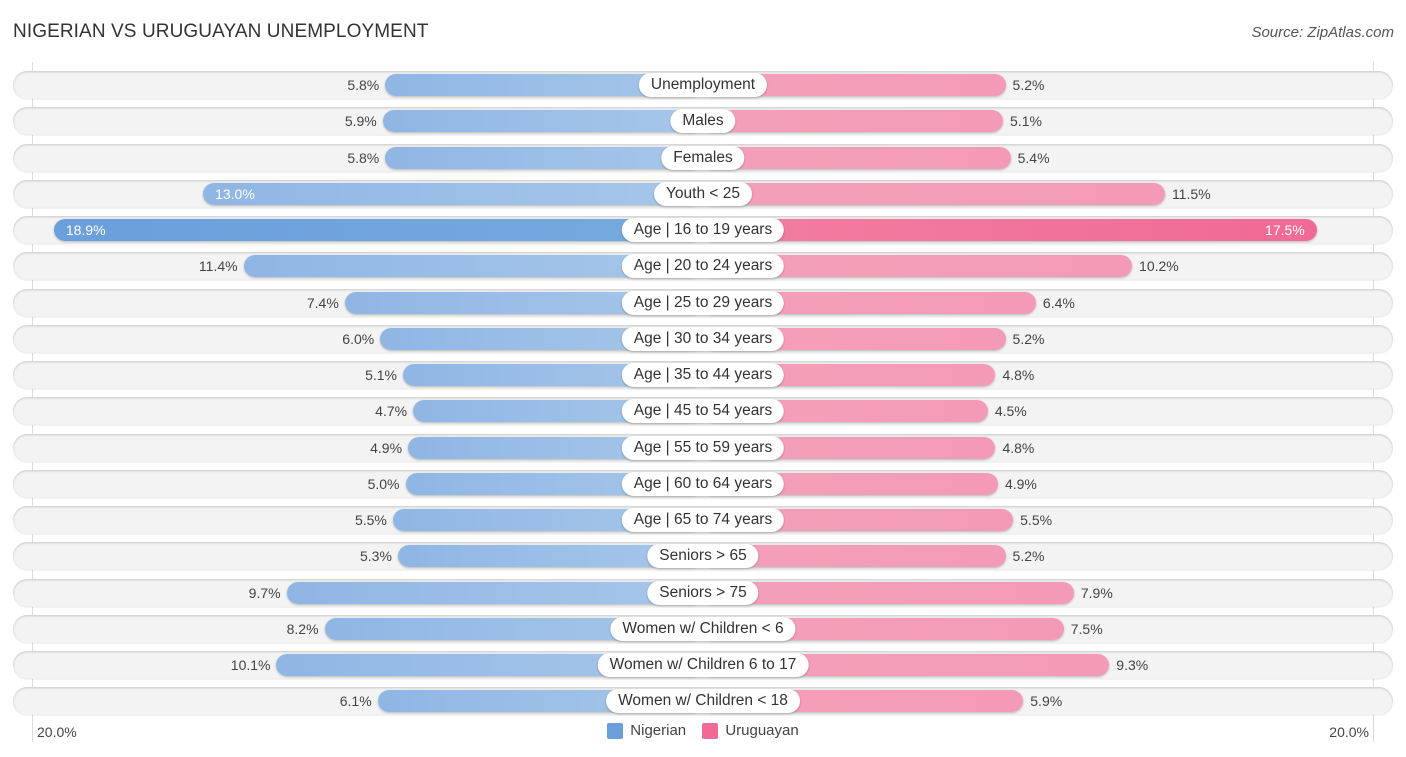 The image size is (1406, 757). What do you see at coordinates (710, 730) in the screenshot?
I see `legend-swatch-uruguayan` at bounding box center [710, 730].